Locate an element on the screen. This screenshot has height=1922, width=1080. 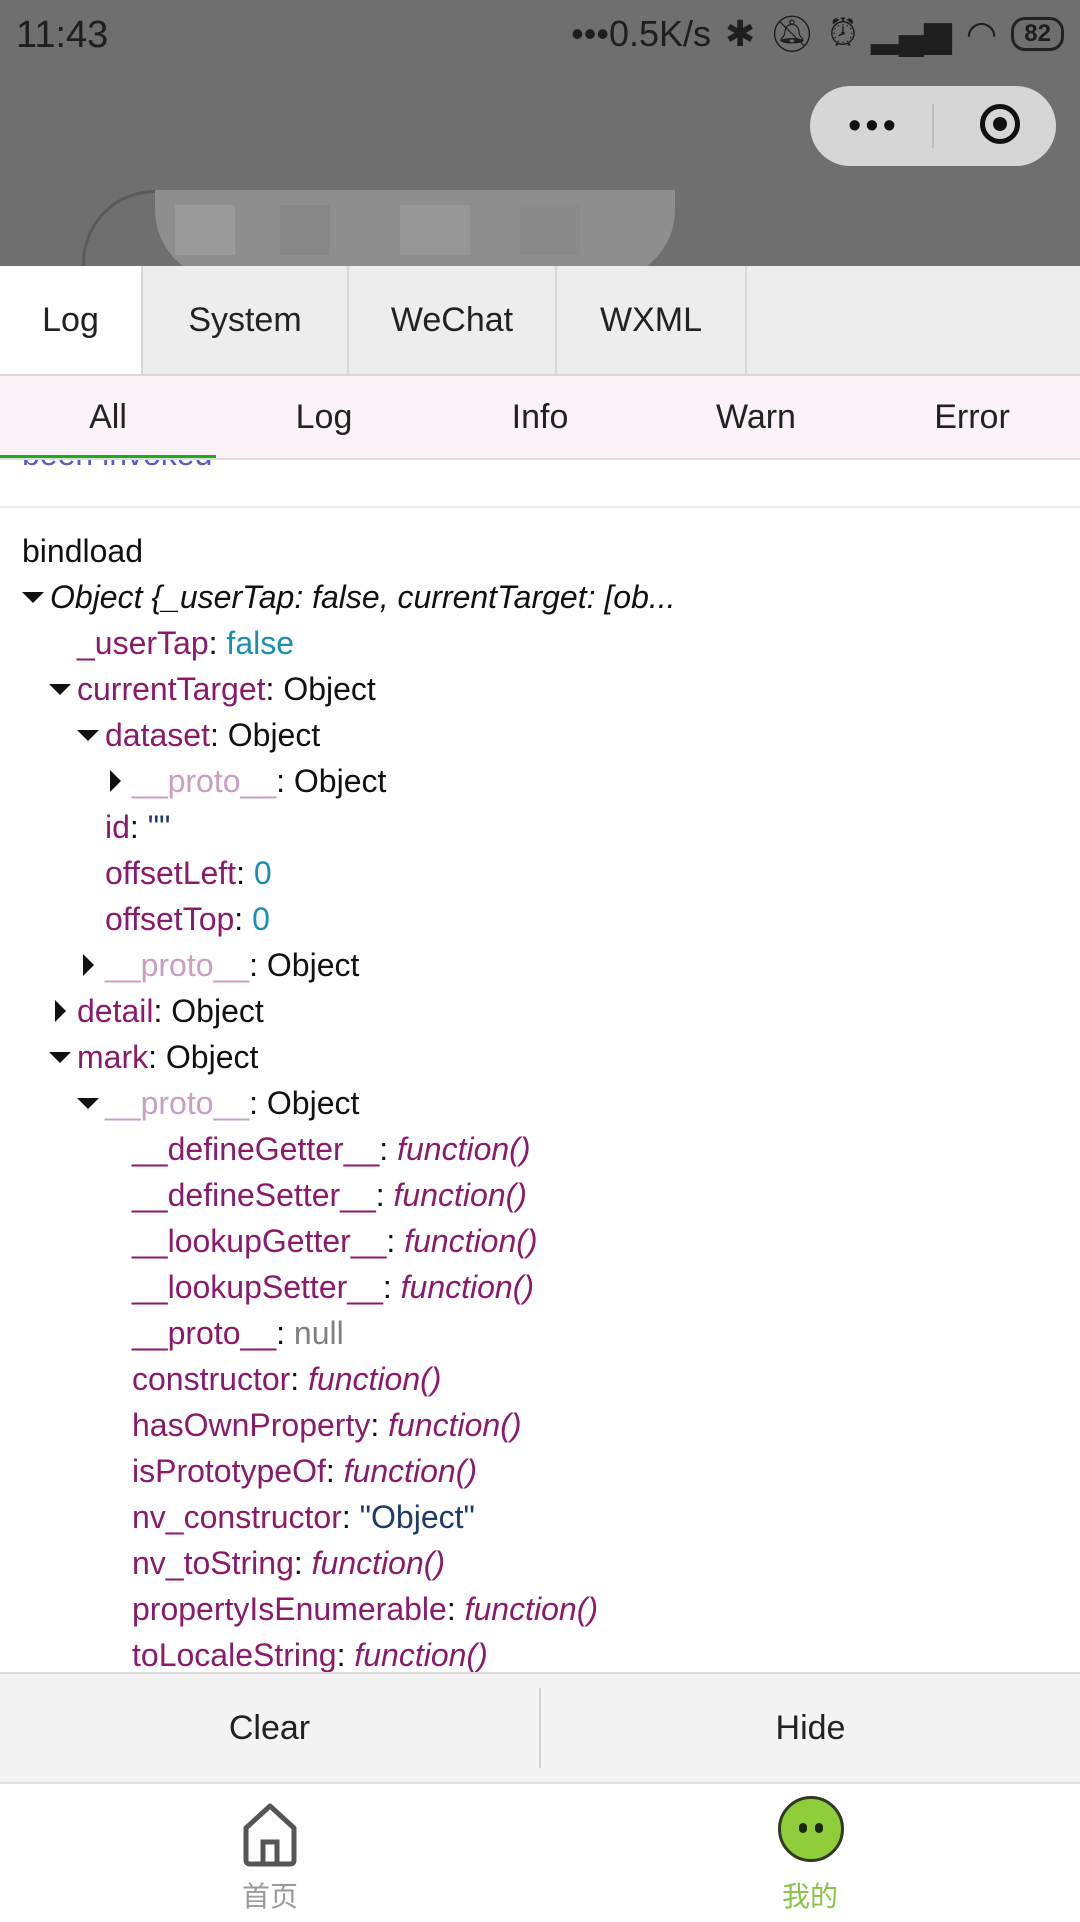
tree-row-propertyisenumerable: propertyIsEnumerable: function() is located at coordinates (365, 1609).